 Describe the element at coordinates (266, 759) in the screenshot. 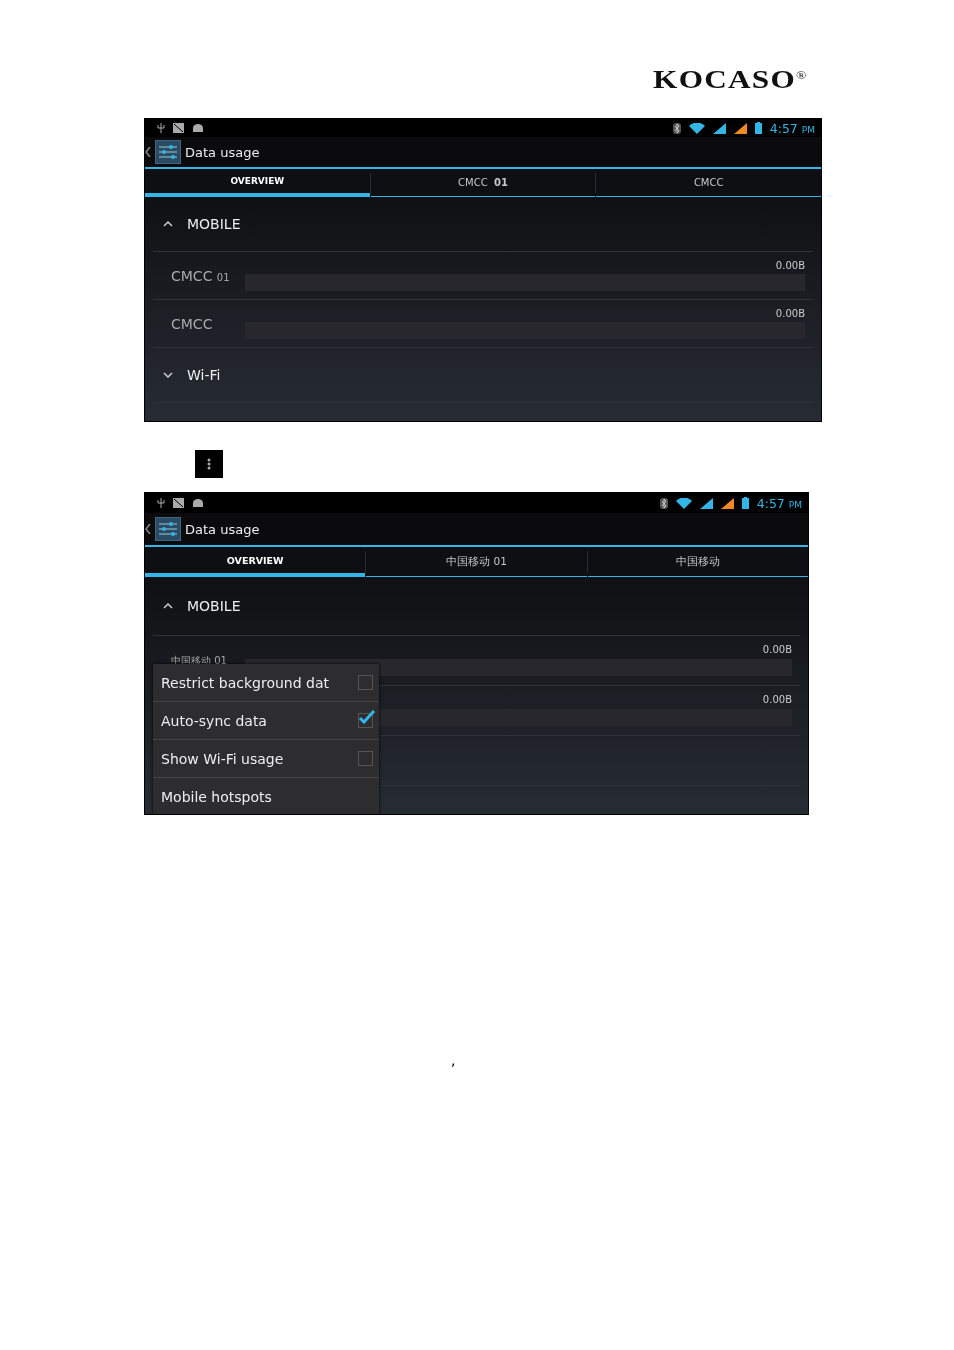

I see `menu-item: Show Wi-Fi usage` at that location.